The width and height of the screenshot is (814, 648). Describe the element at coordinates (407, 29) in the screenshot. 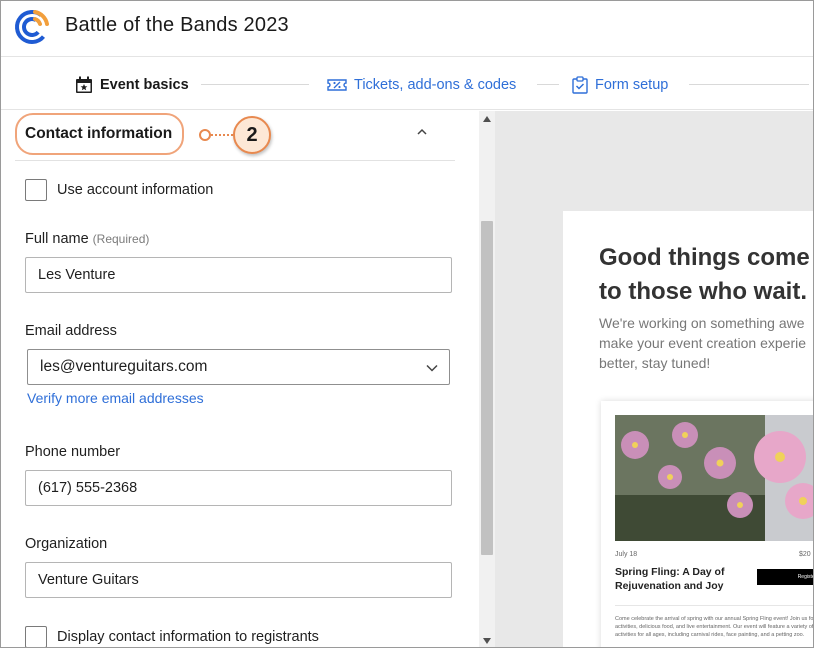

I see `app-header: Battle of the Bands 2023` at that location.